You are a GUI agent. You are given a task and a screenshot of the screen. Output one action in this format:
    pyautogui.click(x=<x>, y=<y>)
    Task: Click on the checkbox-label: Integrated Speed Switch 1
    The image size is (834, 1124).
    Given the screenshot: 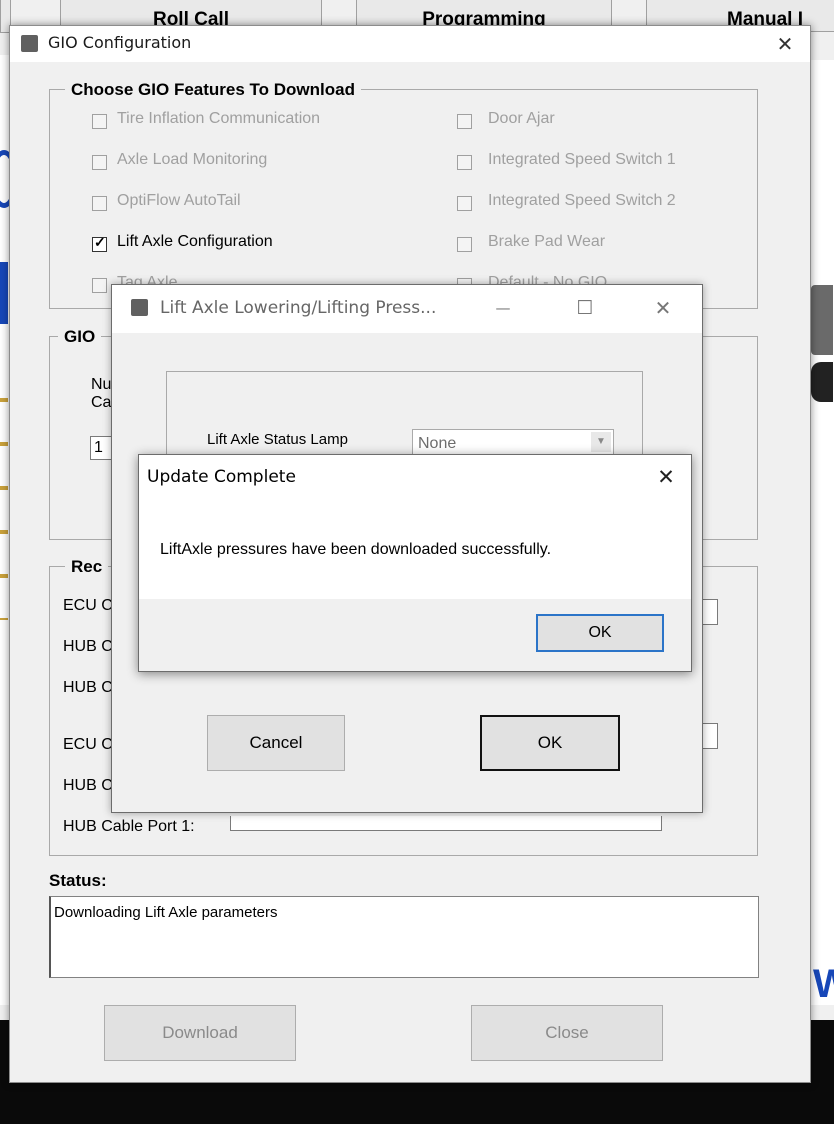 What is the action you would take?
    pyautogui.click(x=582, y=159)
    